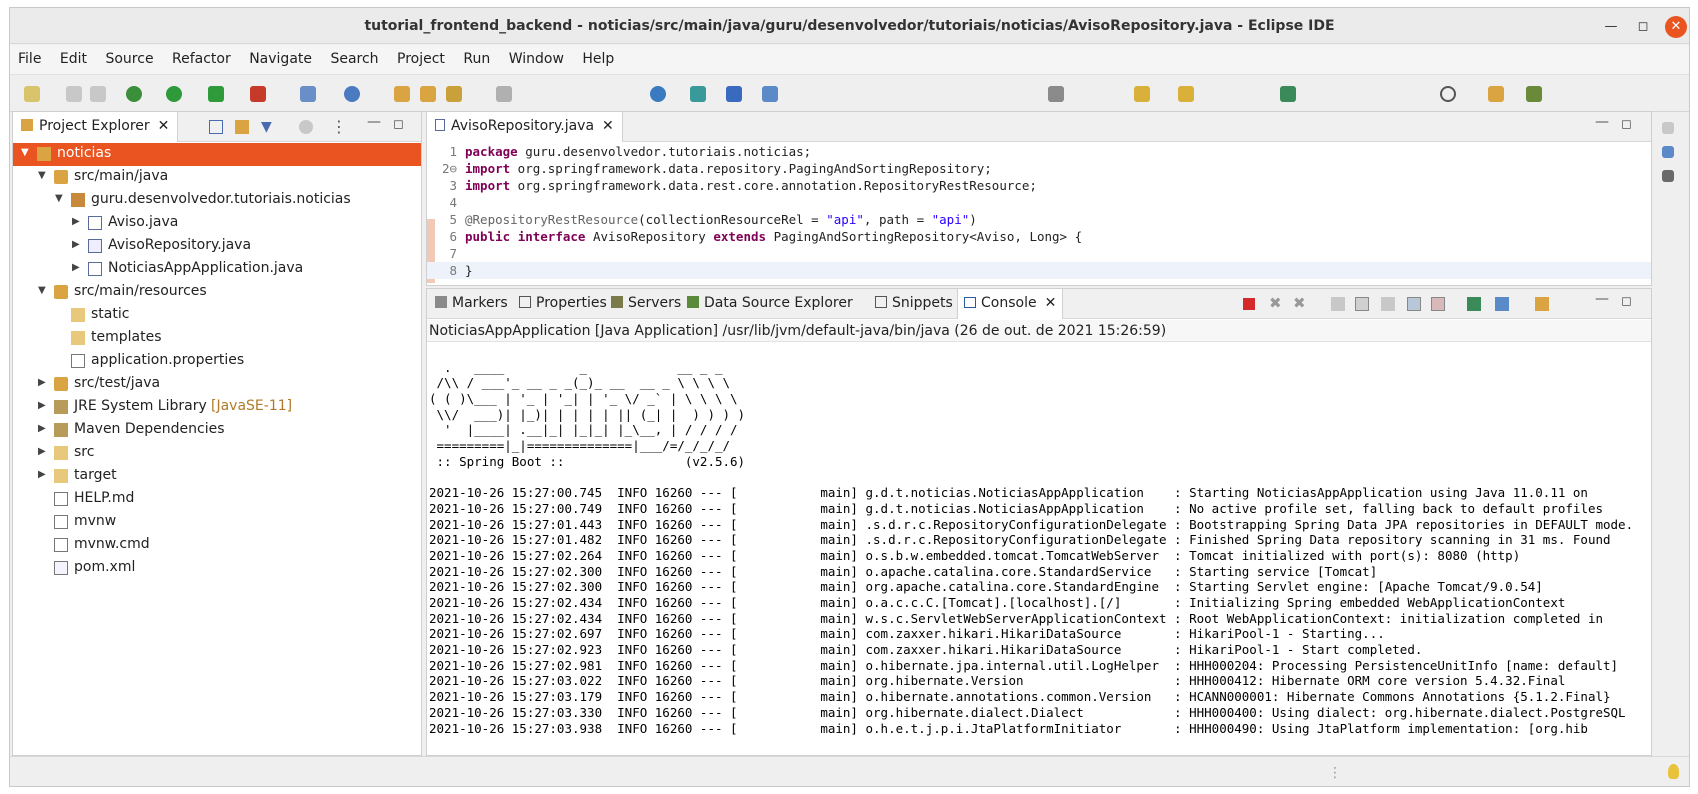  I want to click on menu-help: Help, so click(597, 56).